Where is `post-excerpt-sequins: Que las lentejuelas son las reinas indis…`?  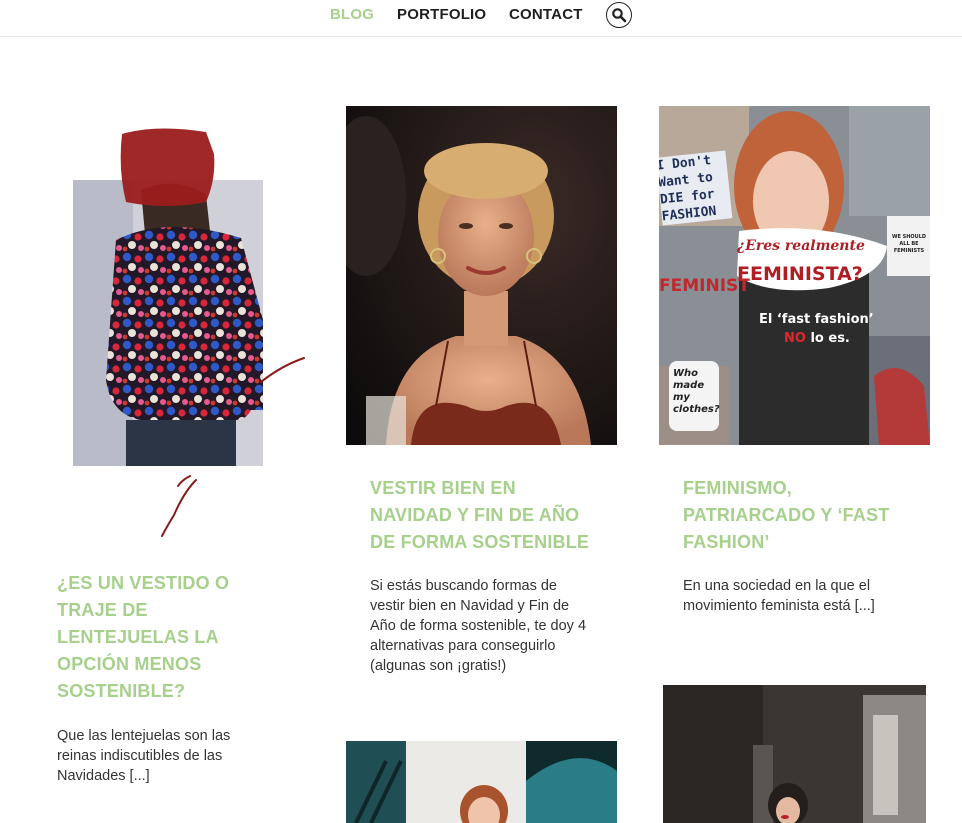 post-excerpt-sequins: Que las lentejuelas son las reinas indis… is located at coordinates (144, 756).